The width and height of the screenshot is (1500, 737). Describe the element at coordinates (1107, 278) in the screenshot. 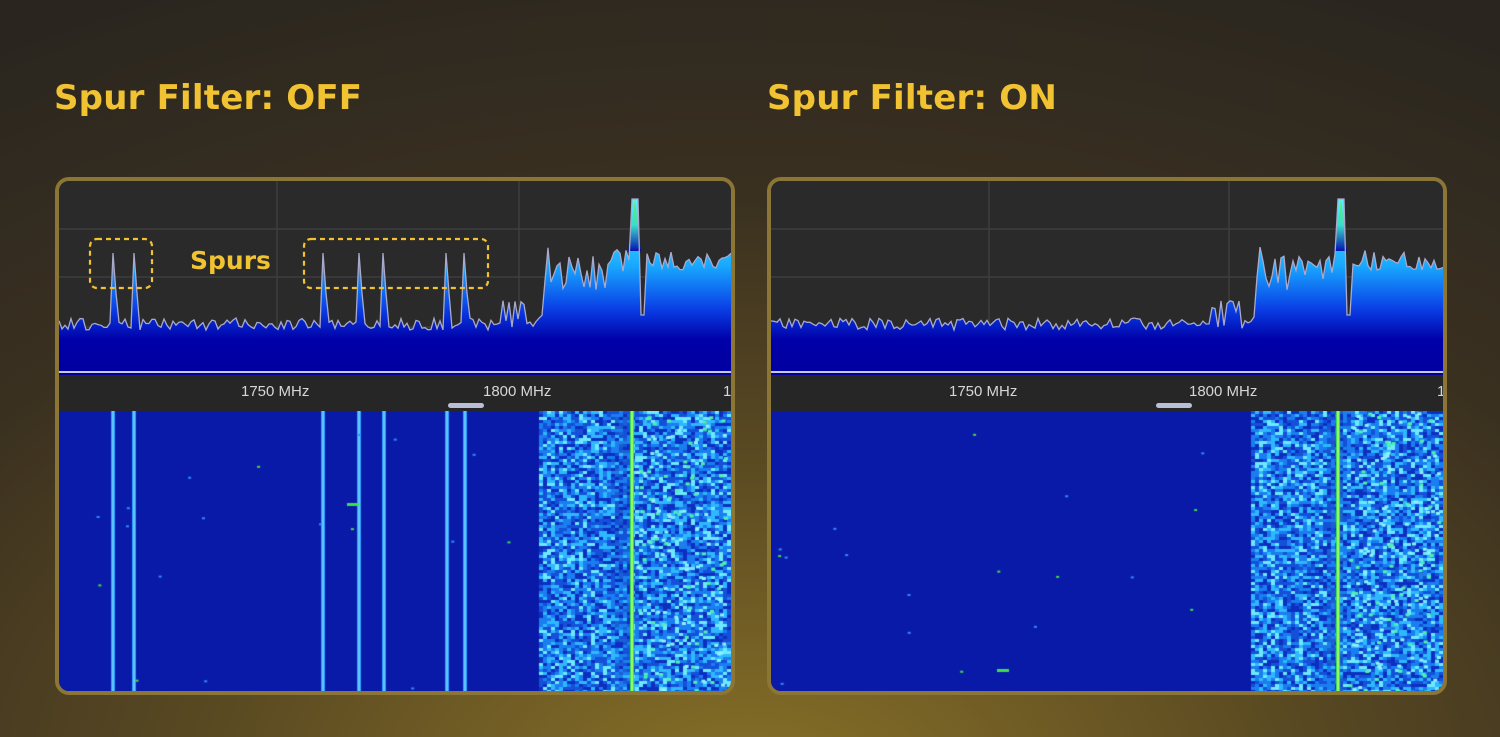

I see `spectrum-plot-on` at that location.